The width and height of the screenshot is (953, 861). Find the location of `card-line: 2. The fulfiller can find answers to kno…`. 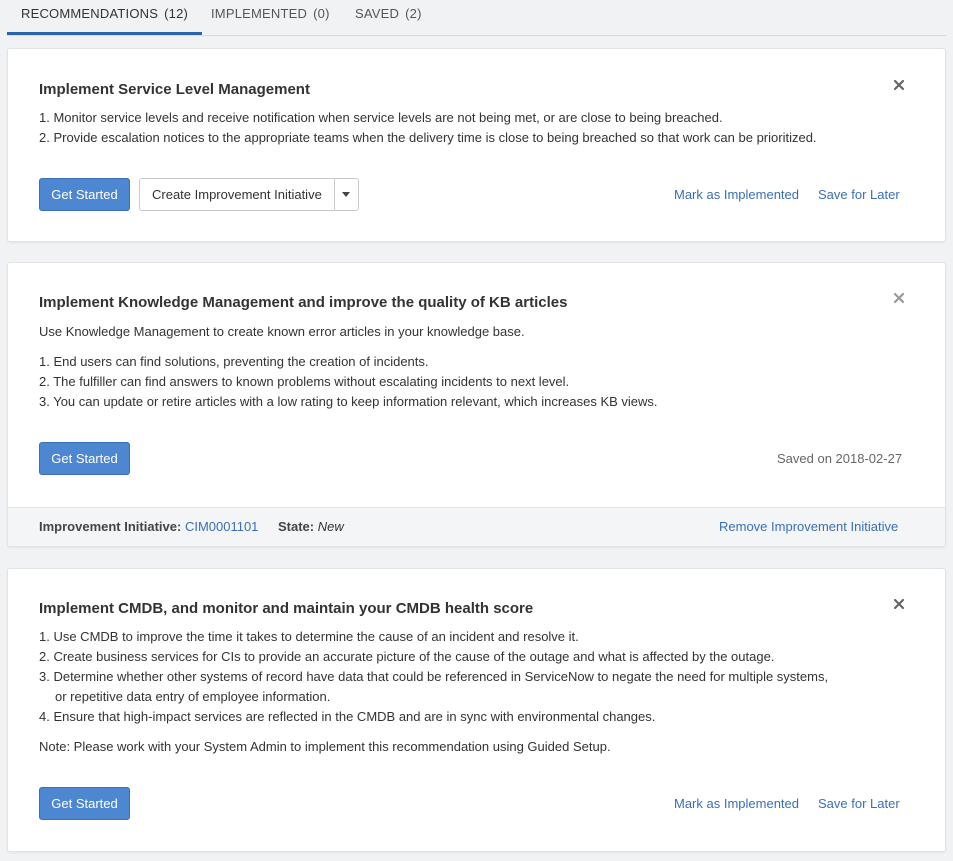

card-line: 2. The fulfiller can find answers to kno… is located at coordinates (304, 381).